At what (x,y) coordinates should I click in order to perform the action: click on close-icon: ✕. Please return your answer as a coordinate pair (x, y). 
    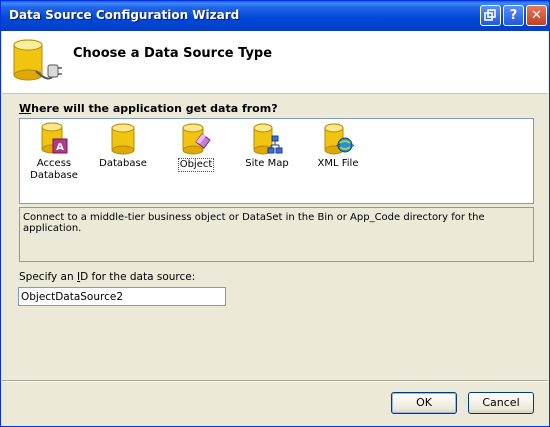
    Looking at the image, I should click on (536, 15).